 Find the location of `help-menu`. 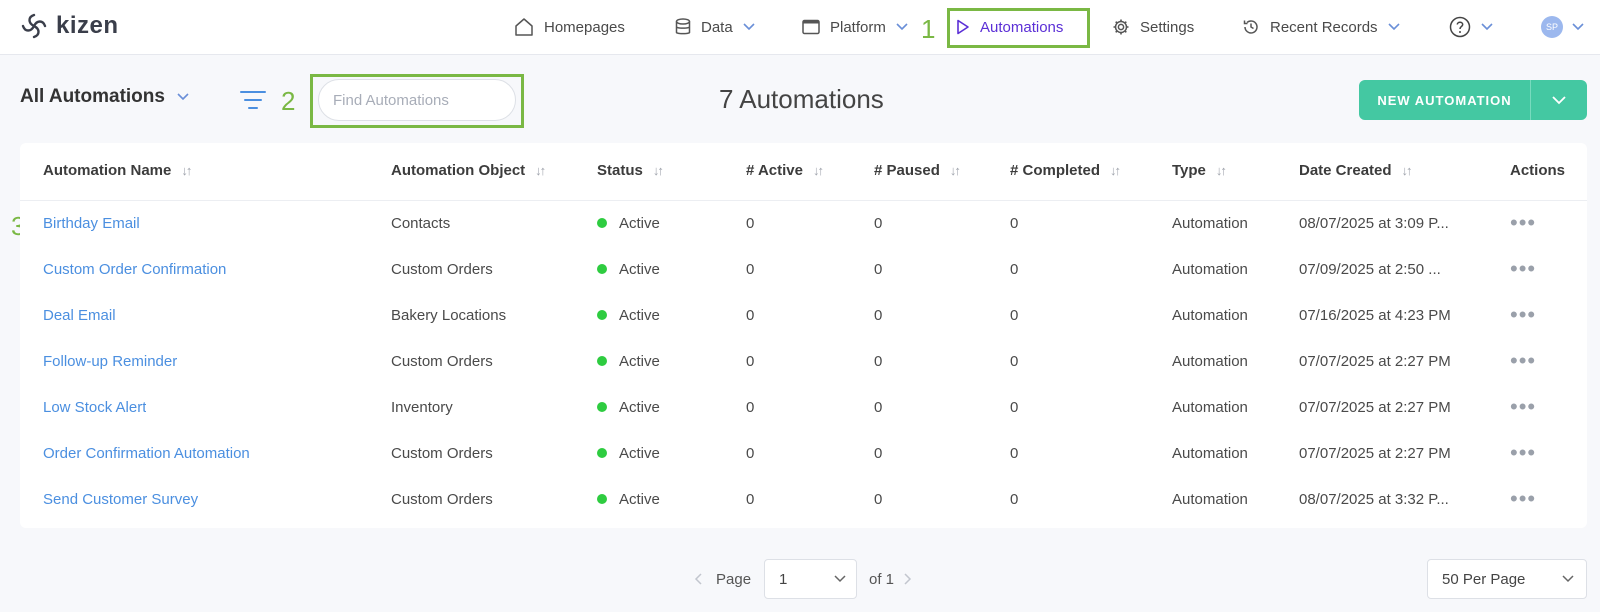

help-menu is located at coordinates (1471, 27).